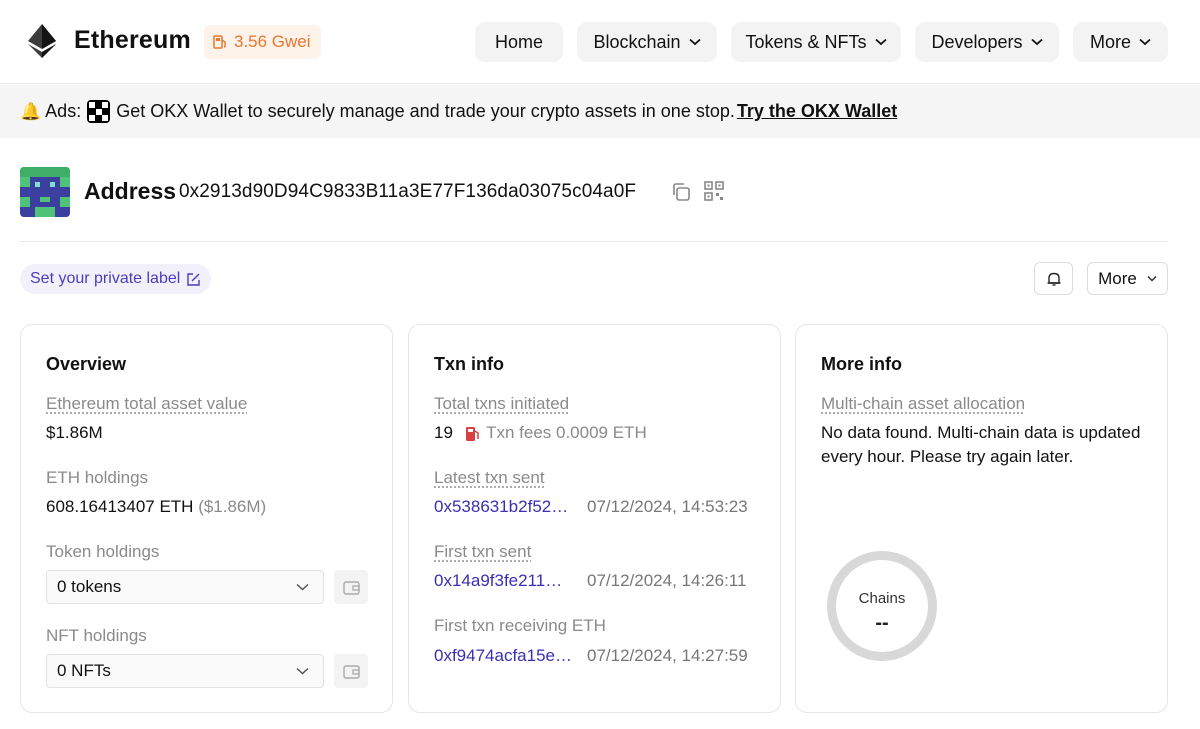 This screenshot has height=729, width=1200. Describe the element at coordinates (99, 111) in the screenshot. I see `okx-logo-icon` at that location.